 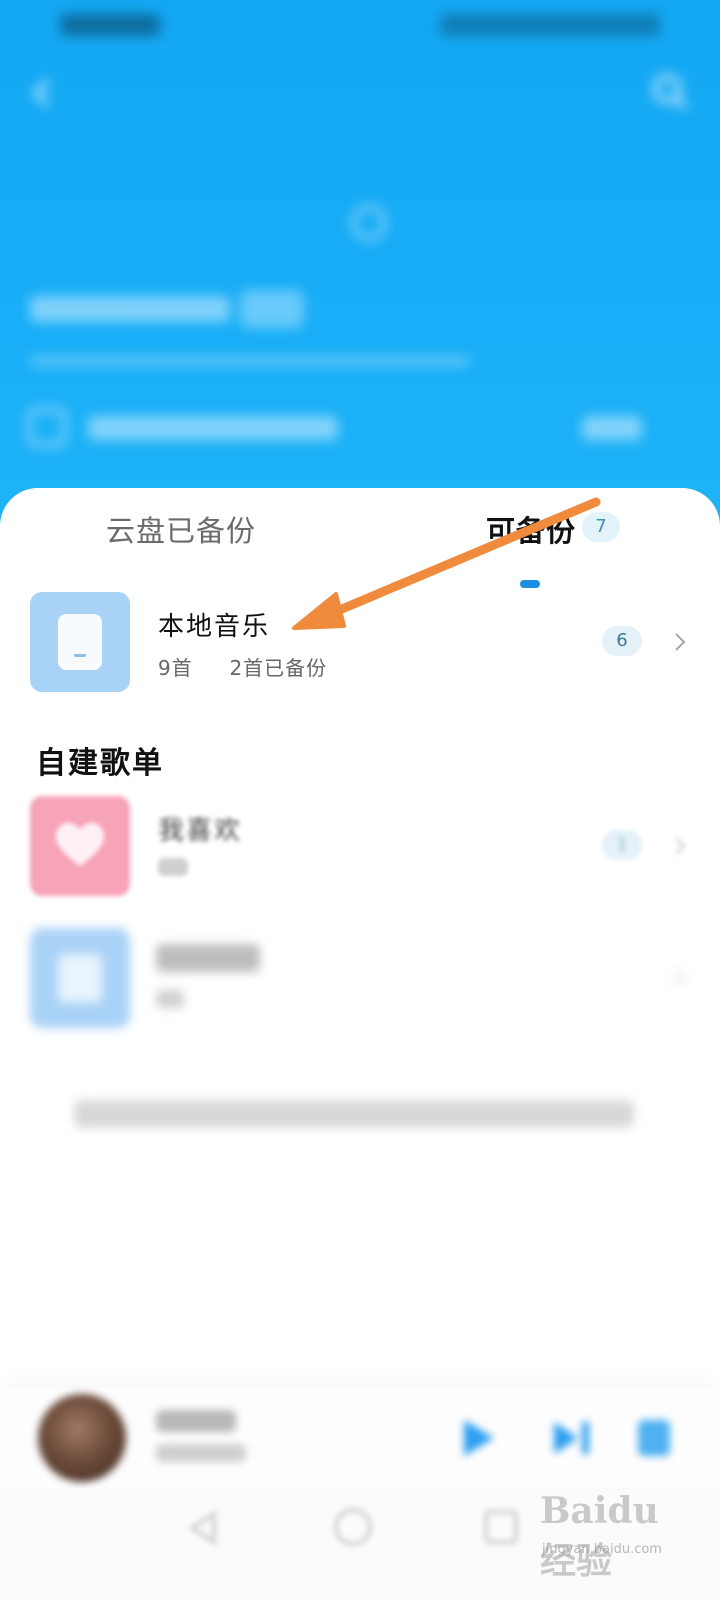 I want to click on playlist-2-subtitle, so click(x=170, y=999).